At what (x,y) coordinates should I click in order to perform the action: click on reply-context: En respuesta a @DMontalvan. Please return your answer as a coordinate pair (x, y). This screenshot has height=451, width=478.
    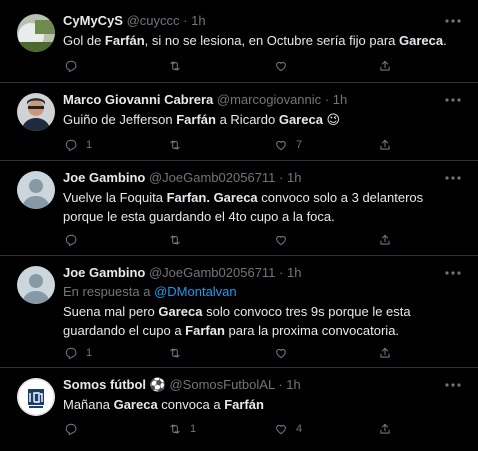
    Looking at the image, I should click on (150, 292).